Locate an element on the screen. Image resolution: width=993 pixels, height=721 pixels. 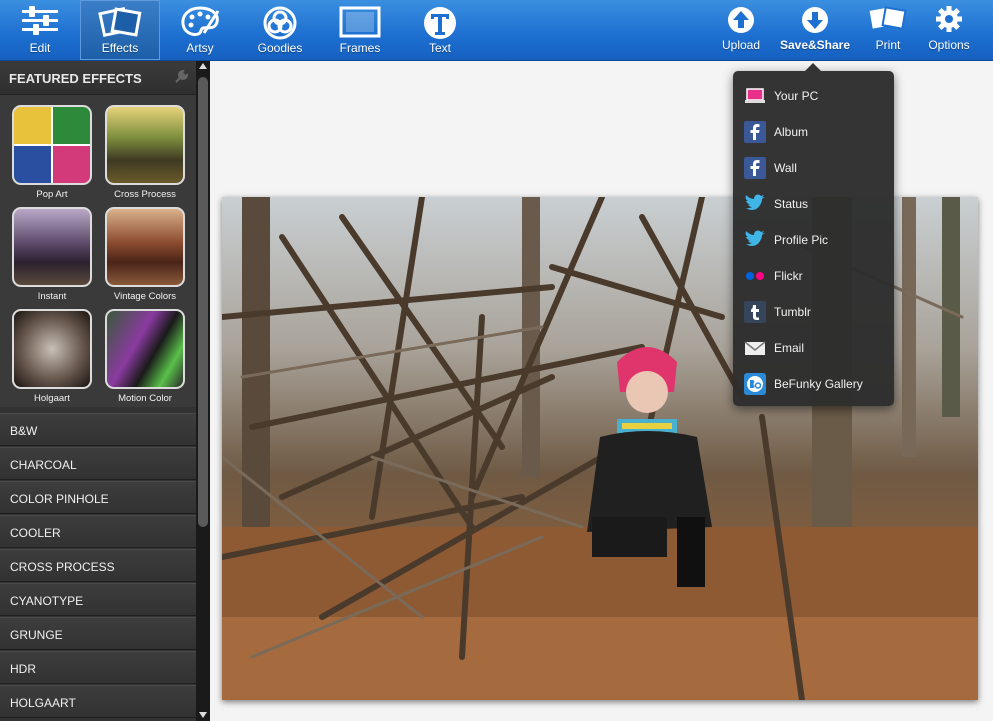
holgaart-thumbnail is located at coordinates (52, 349).